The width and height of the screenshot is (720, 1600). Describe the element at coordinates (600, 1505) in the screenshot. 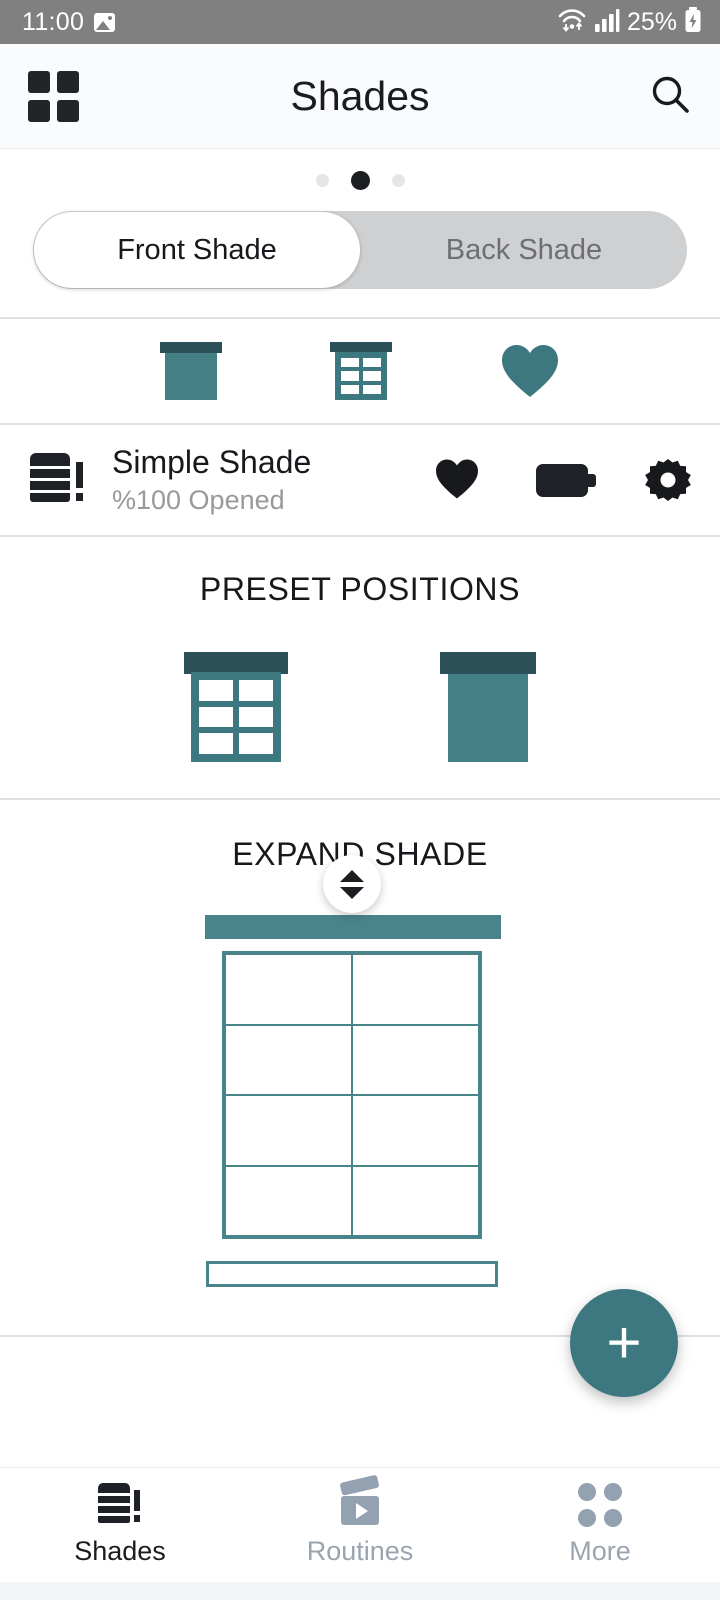

I see `more-dots-icon` at that location.